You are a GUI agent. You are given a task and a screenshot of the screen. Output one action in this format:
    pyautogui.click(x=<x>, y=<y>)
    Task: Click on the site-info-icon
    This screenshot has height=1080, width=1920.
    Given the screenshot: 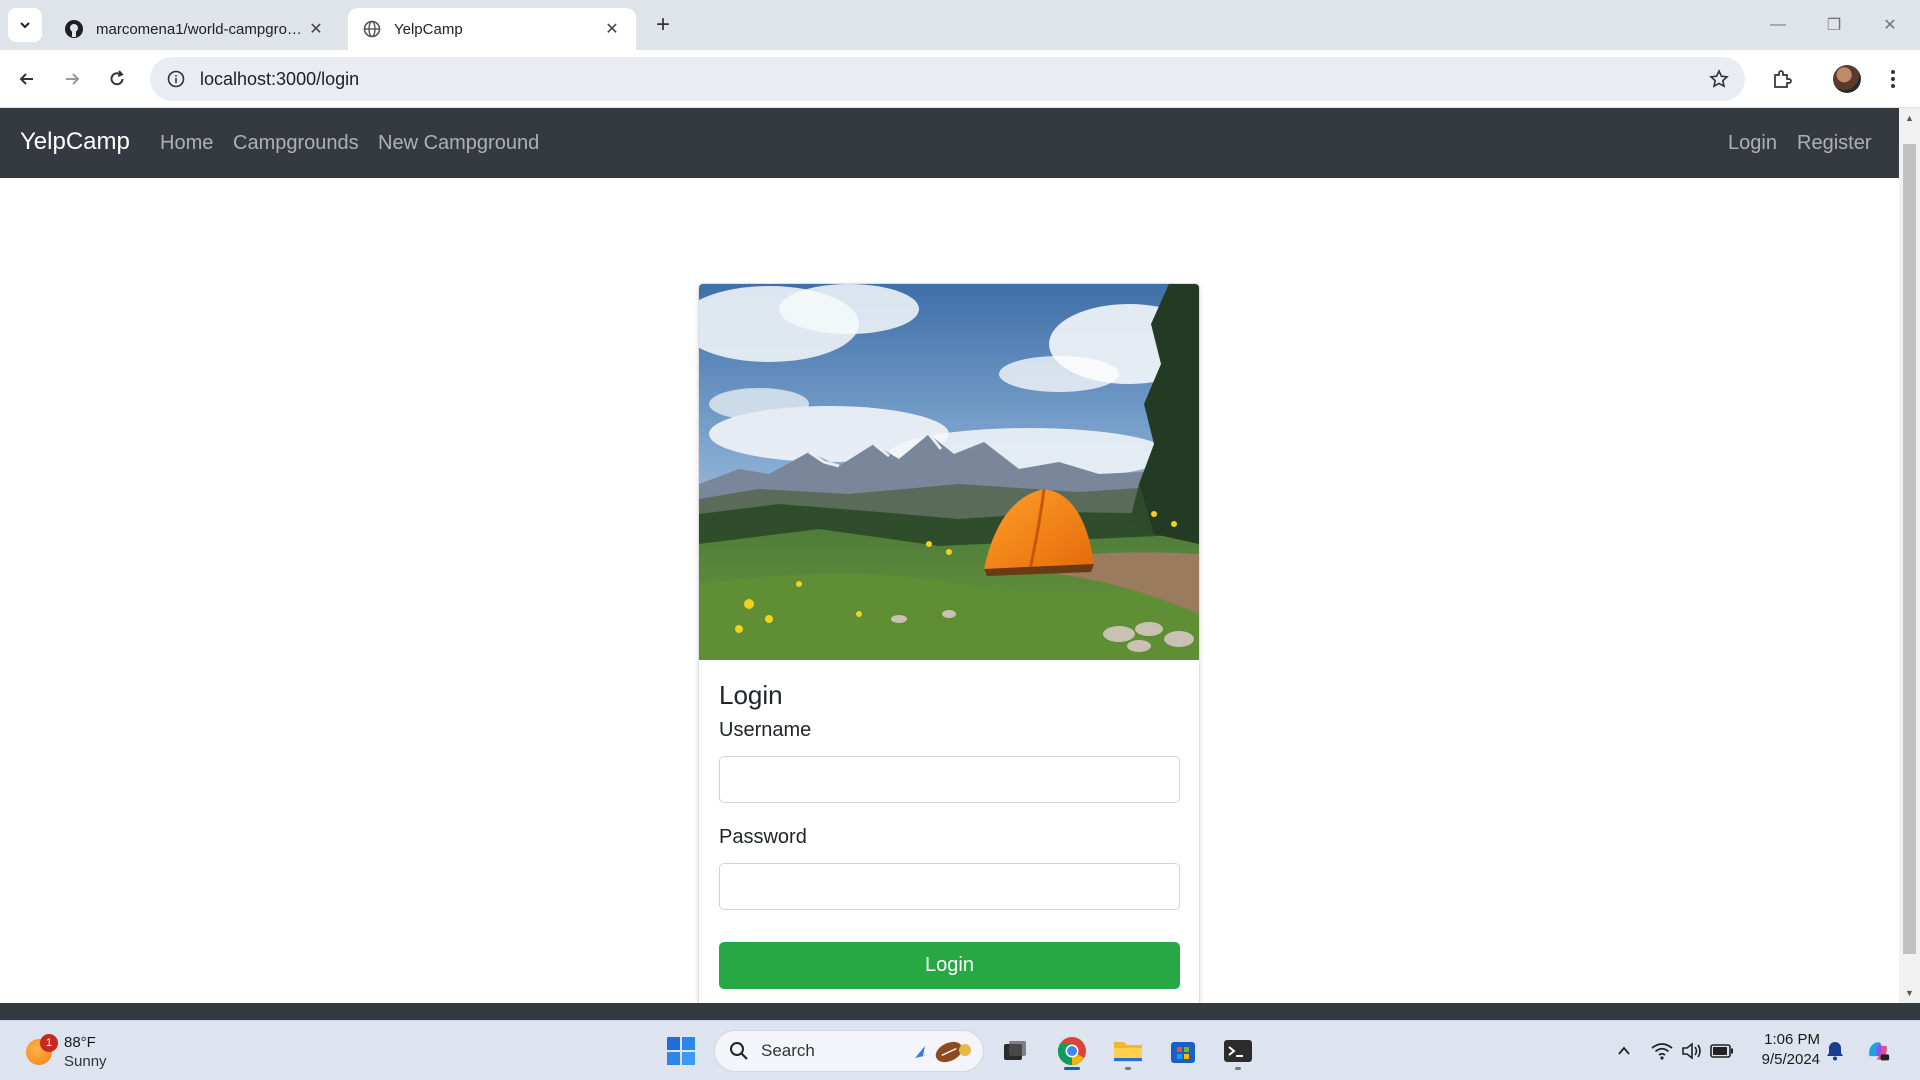 What is the action you would take?
    pyautogui.click(x=176, y=79)
    